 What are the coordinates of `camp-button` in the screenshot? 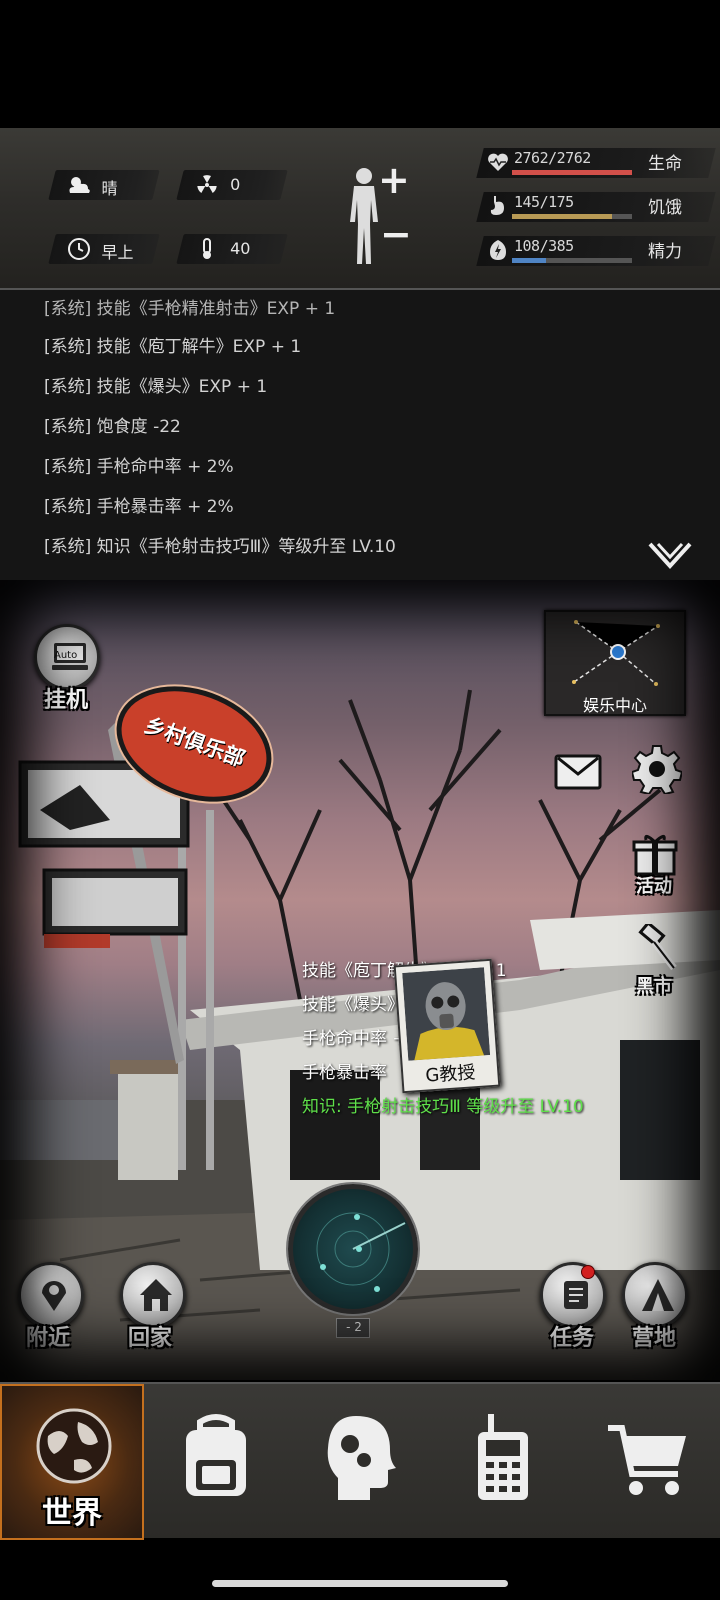 It's located at (655, 1295).